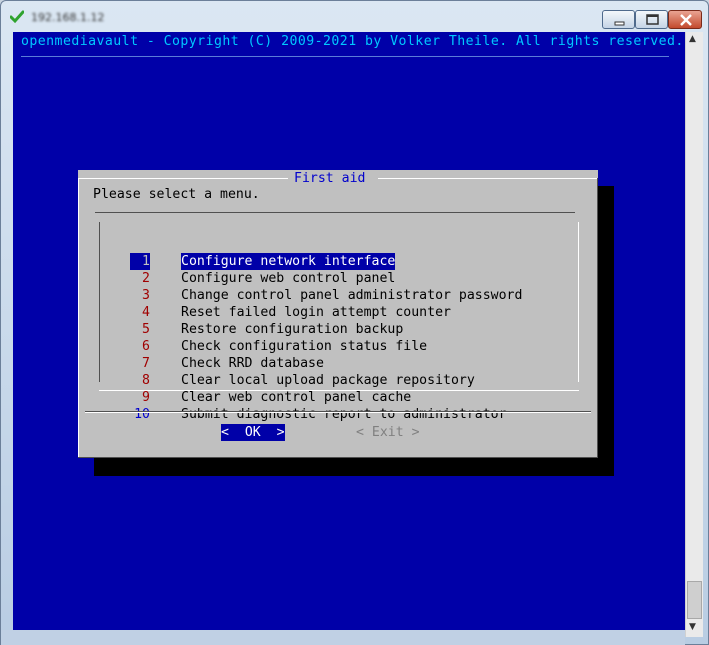 Image resolution: width=709 pixels, height=645 pixels. Describe the element at coordinates (146, 329) in the screenshot. I see `menu-item-number: 5` at that location.